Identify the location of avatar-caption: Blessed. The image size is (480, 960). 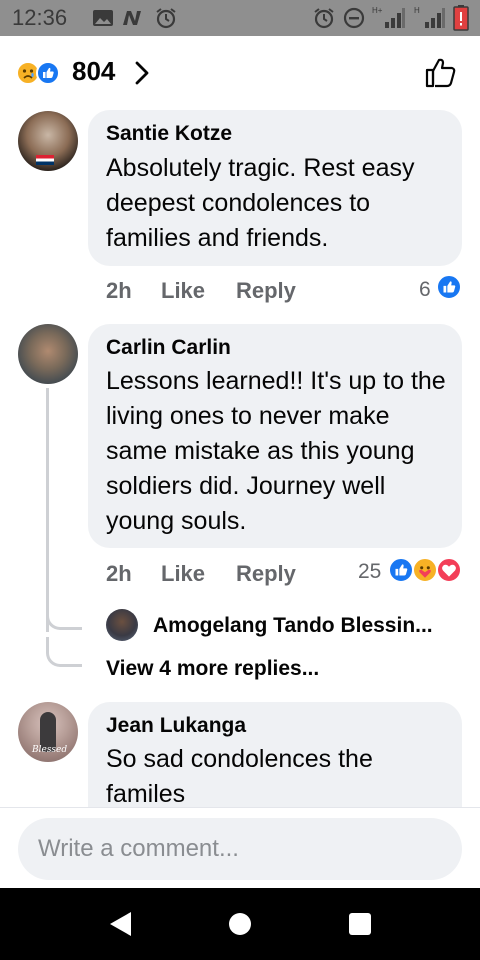
(50, 750).